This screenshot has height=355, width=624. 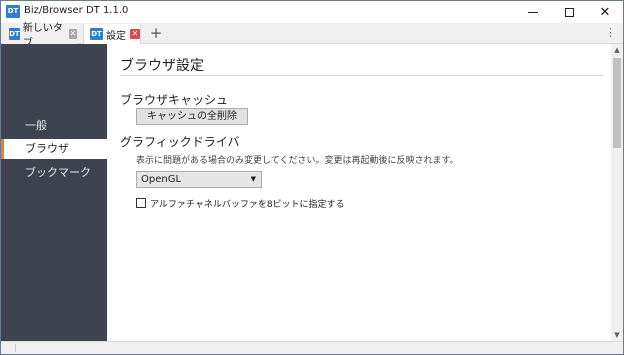 I want to click on title-bar: DT Biz/Browser DT 1.1.0 ✕, so click(x=312, y=12).